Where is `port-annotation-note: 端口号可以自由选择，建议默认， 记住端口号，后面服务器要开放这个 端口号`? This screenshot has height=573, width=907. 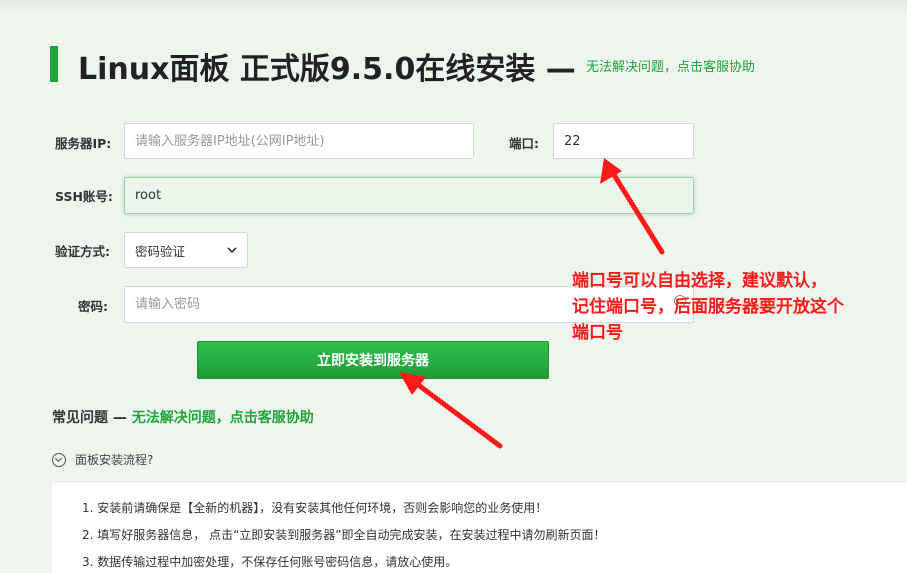 port-annotation-note: 端口号可以自由选择，建议默认， 记住端口号，后面服务器要开放这个 端口号 is located at coordinates (708, 307).